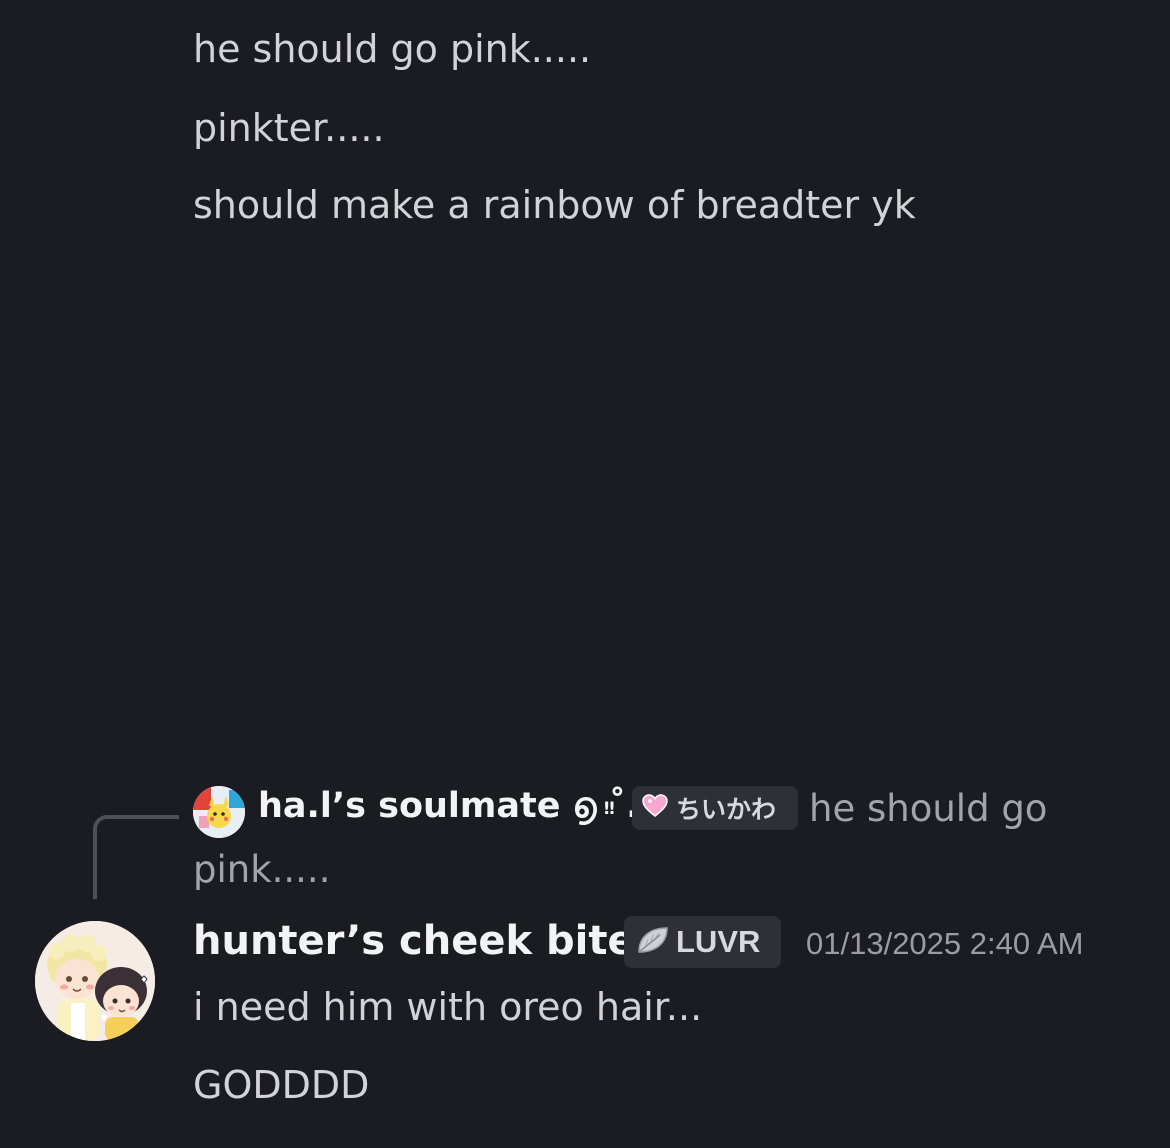 This screenshot has width=1170, height=1148. I want to click on reply-server-tag: ちいかわ, so click(715, 808).